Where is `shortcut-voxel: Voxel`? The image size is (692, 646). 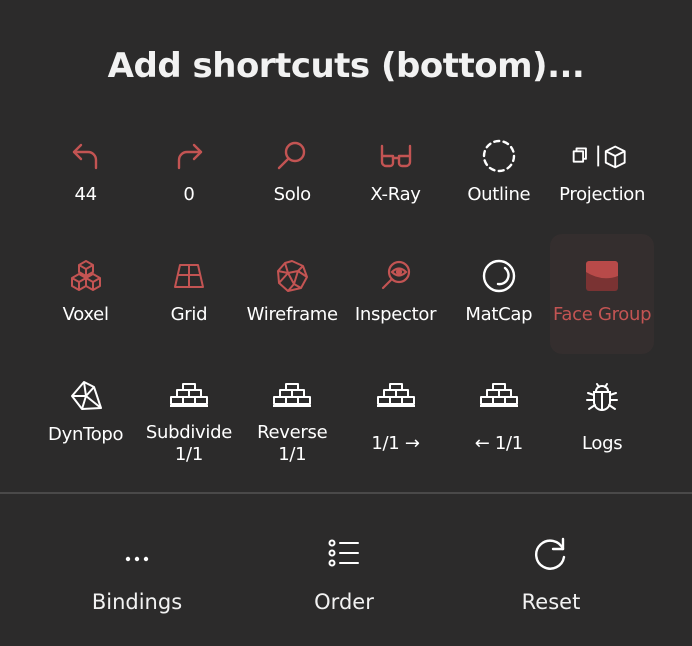
shortcut-voxel: Voxel is located at coordinates (85, 294).